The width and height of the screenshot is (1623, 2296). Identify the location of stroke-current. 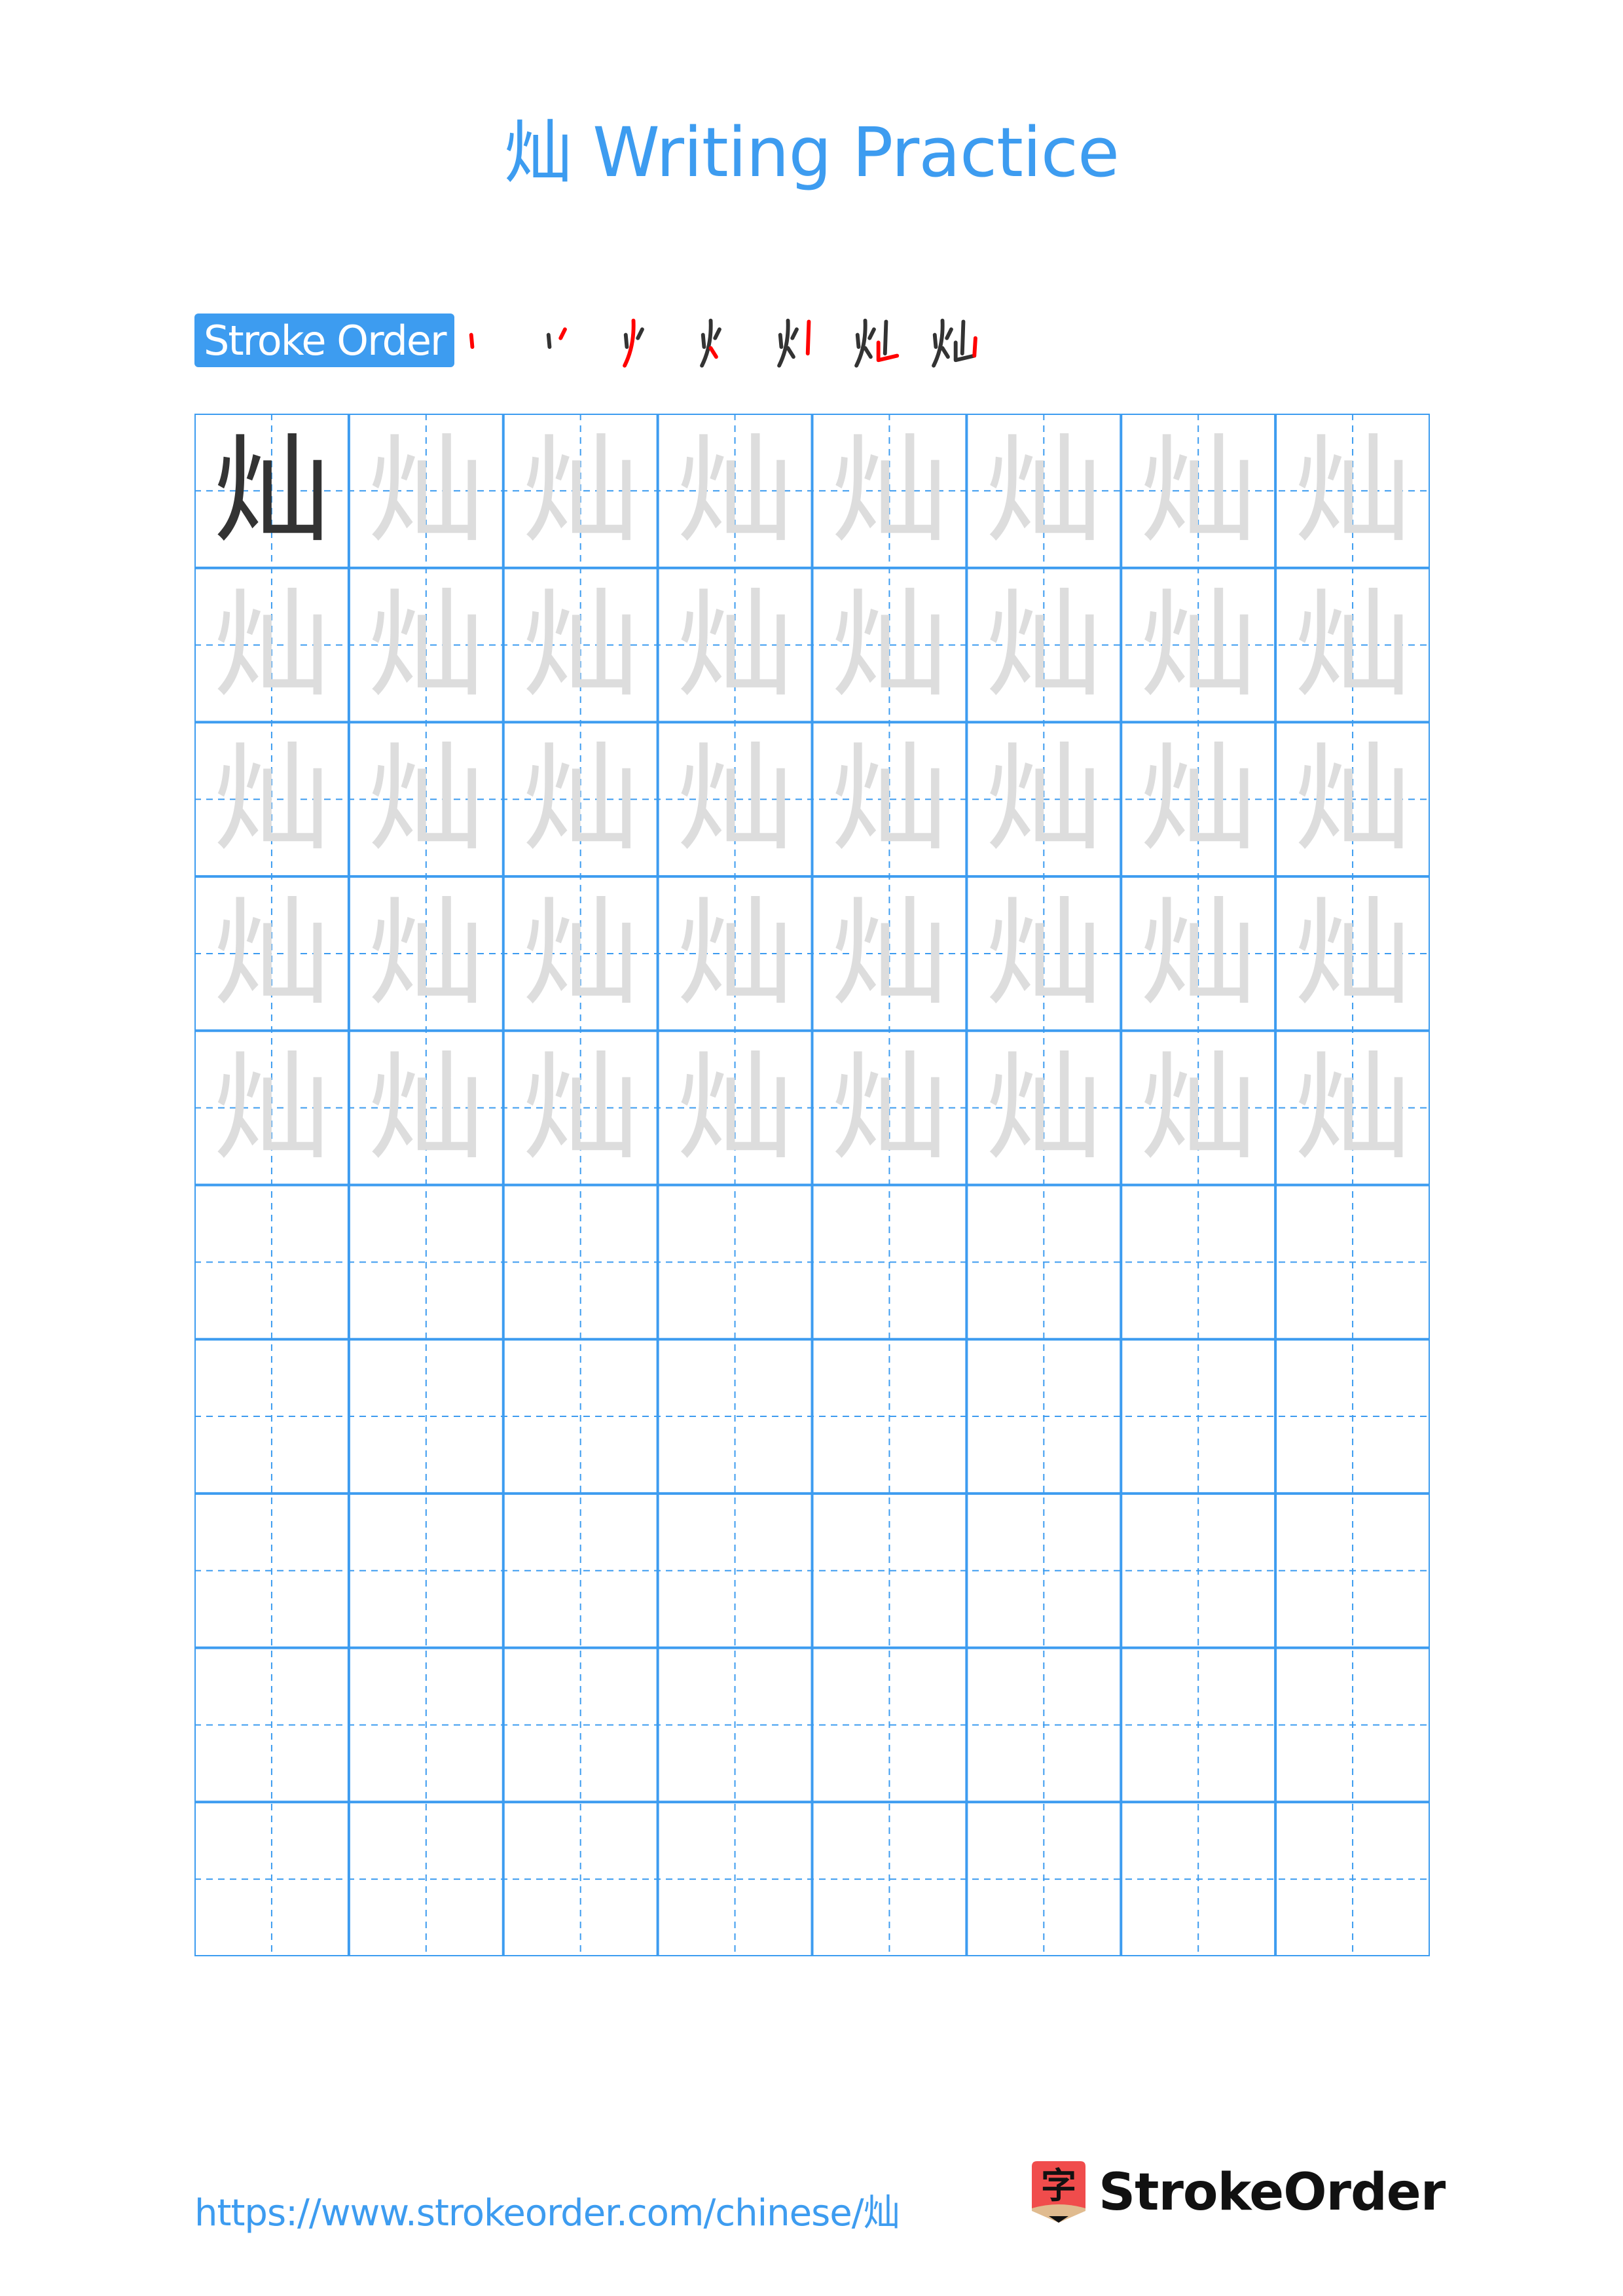
(563, 333).